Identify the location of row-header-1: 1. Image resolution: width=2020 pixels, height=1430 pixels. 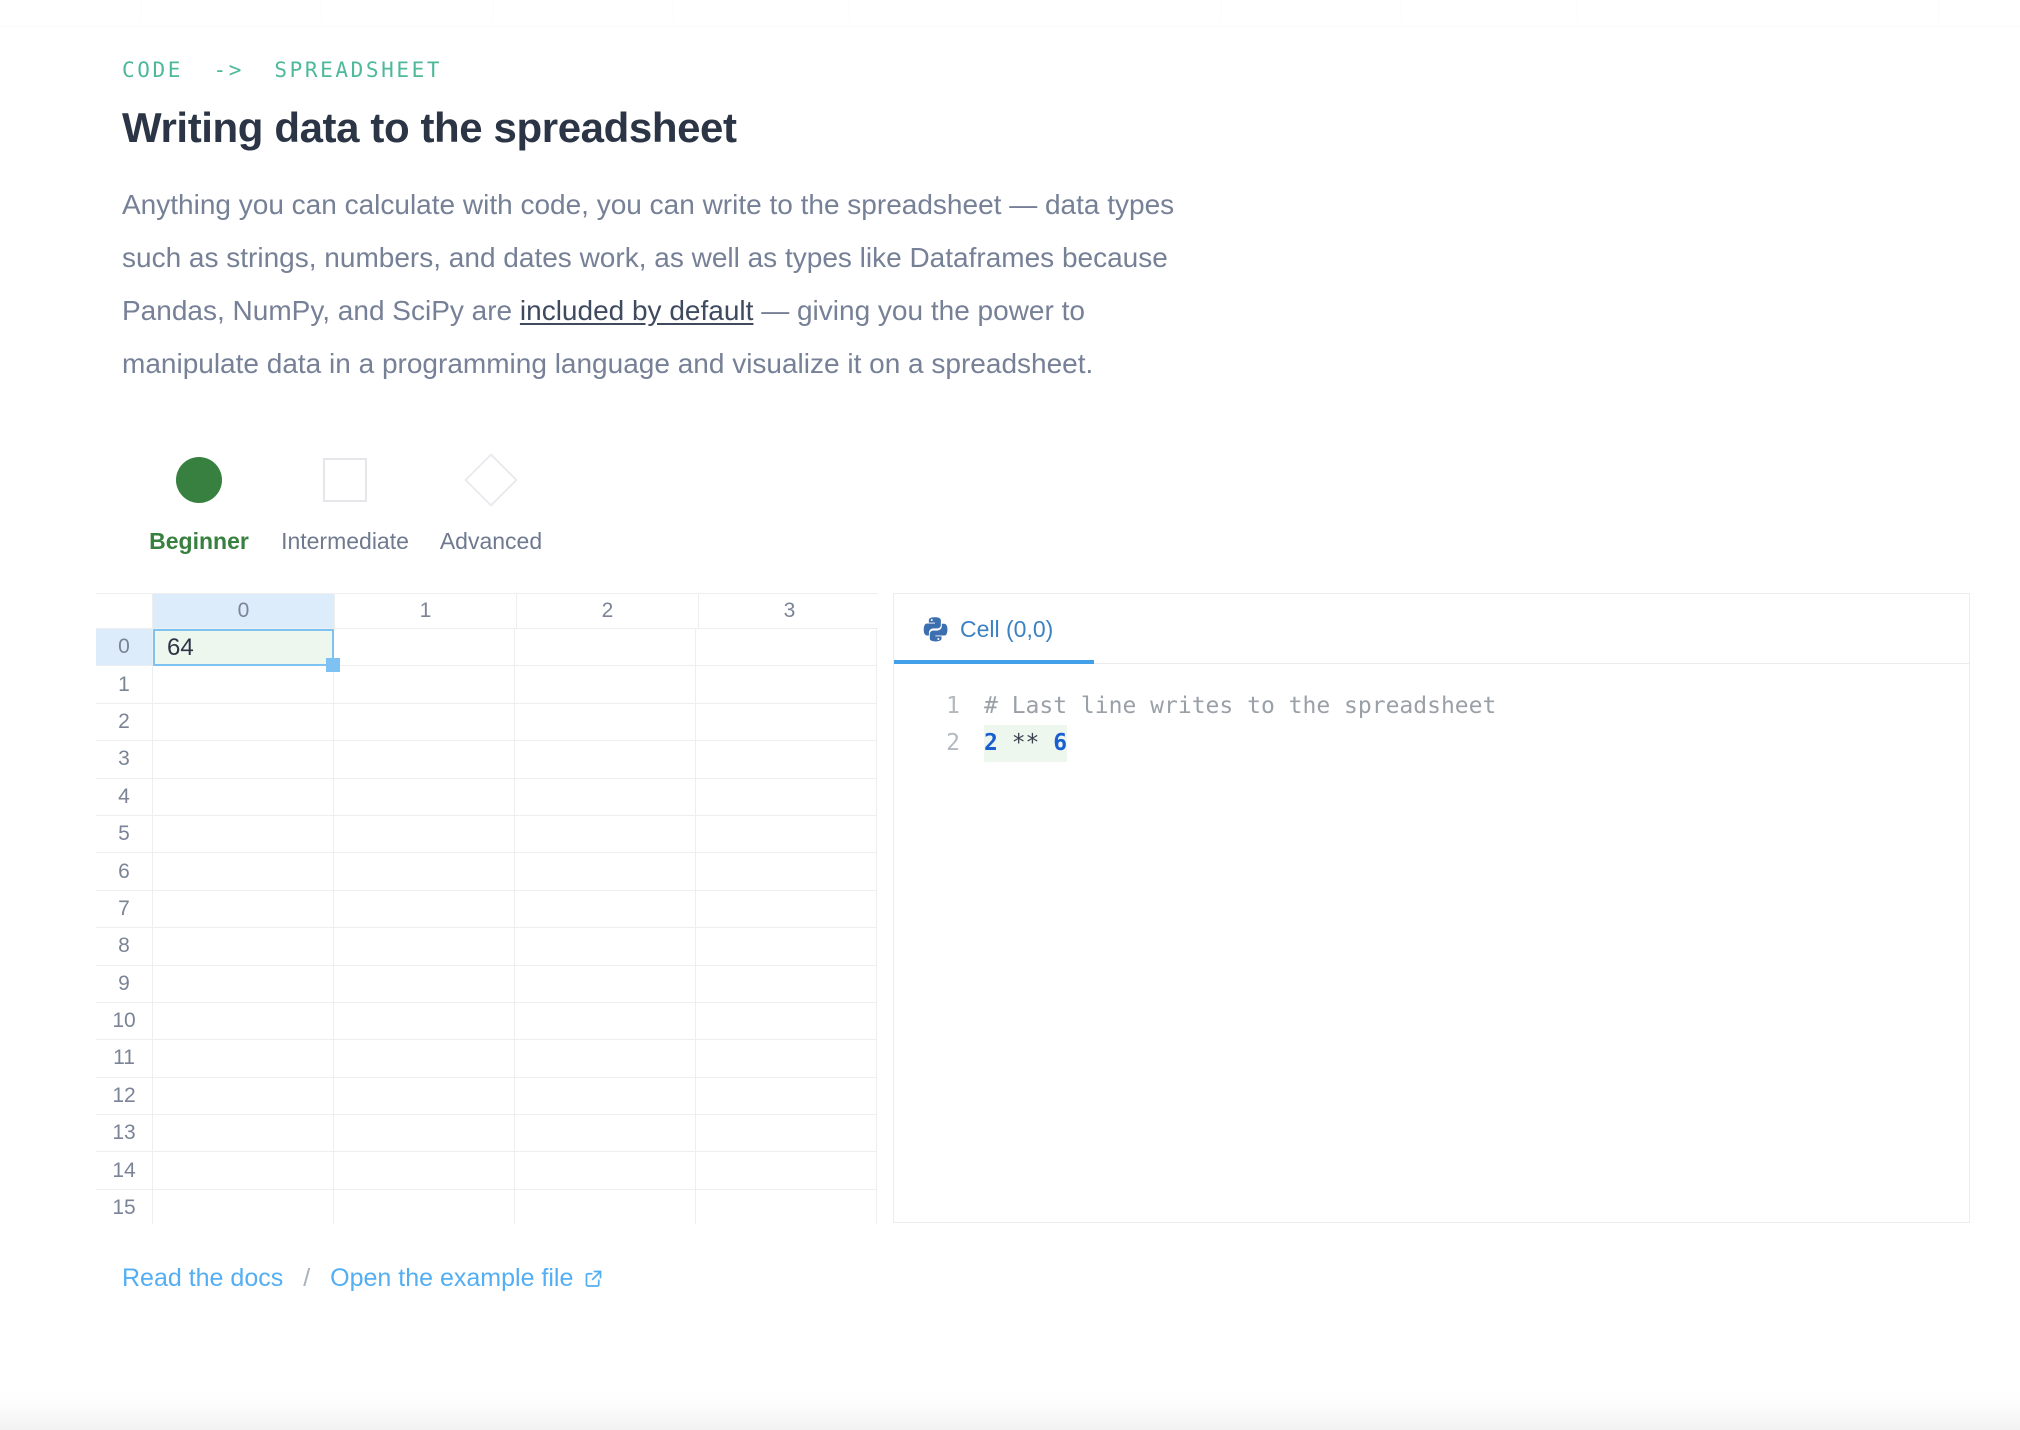
(124, 685).